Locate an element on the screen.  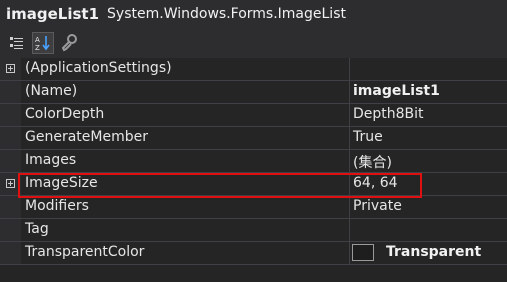
svg-text: A is located at coordinates (37, 40).